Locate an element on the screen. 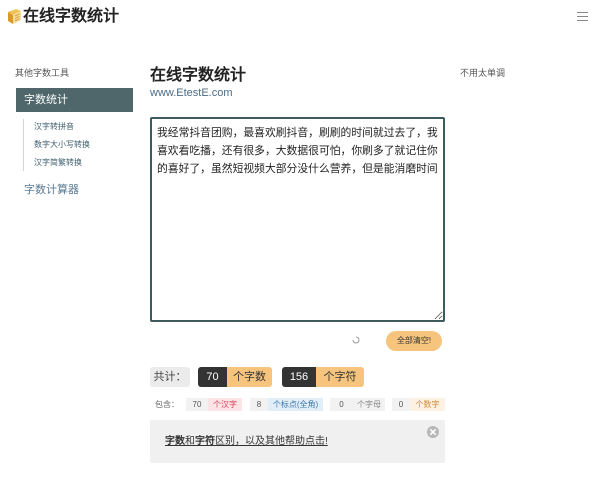 This screenshot has height=499, width=600. help-notice-box: 字数和字符区别，以及其他帮助点击! is located at coordinates (297, 441).